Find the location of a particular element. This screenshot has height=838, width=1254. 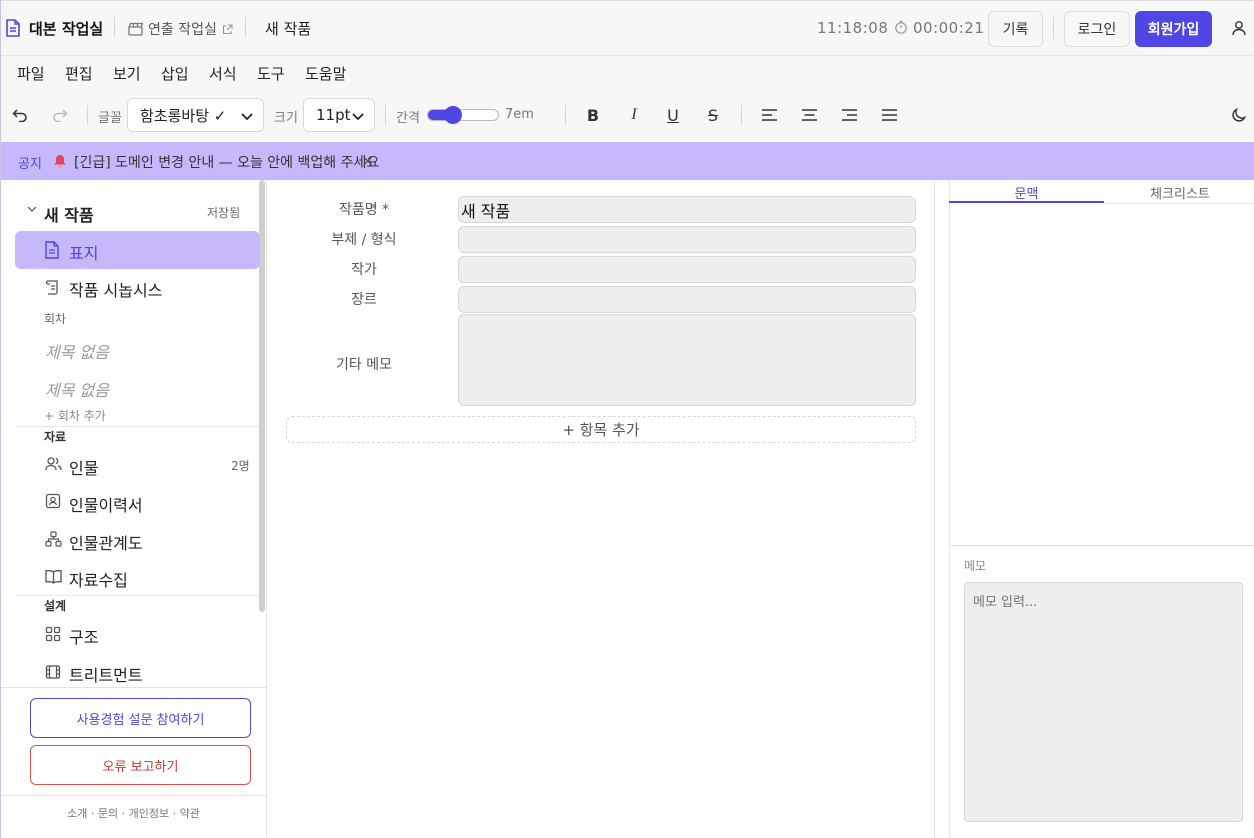

survey-button: 사용경험 설문 참여하기 is located at coordinates (140, 718).